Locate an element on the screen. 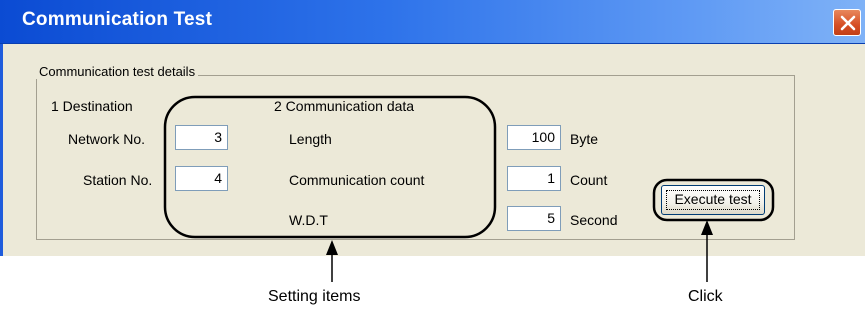 The height and width of the screenshot is (312, 865). execute-button-outline is located at coordinates (713, 200).